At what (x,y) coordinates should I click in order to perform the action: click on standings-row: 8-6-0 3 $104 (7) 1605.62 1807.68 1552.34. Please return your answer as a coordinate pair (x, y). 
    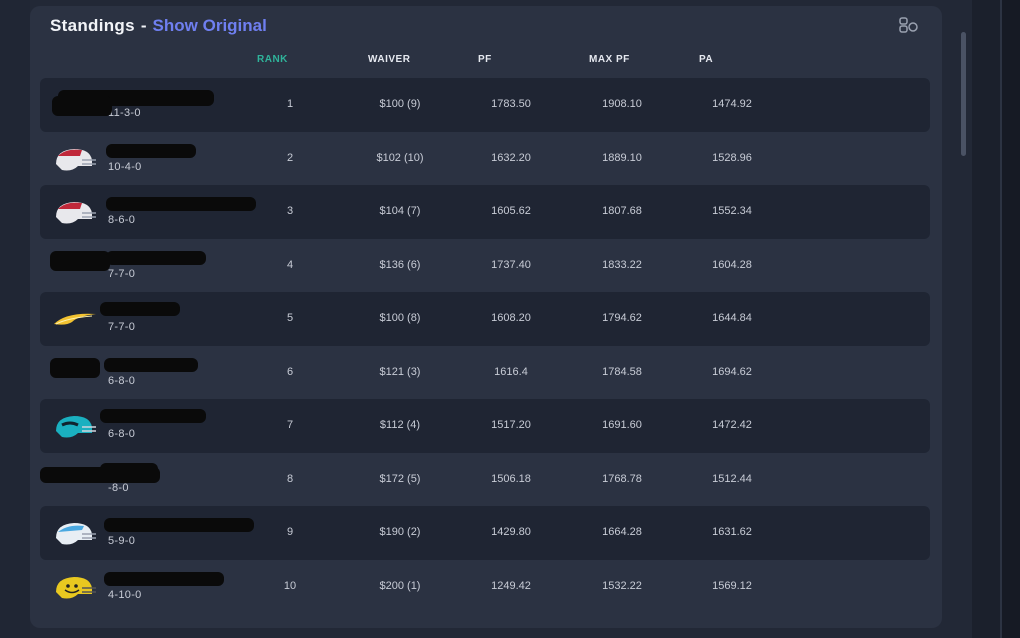
    Looking at the image, I should click on (485, 212).